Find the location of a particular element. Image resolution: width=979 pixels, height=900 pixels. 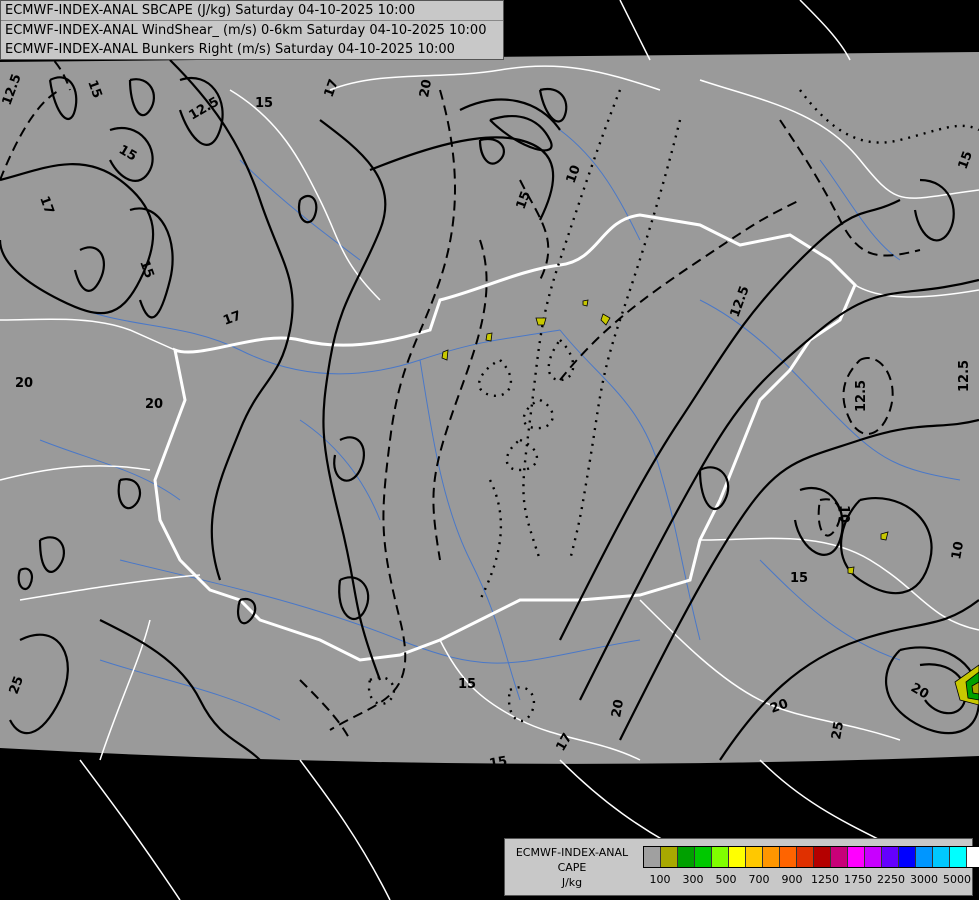

legend-tick-label: 700 is located at coordinates (759, 879).